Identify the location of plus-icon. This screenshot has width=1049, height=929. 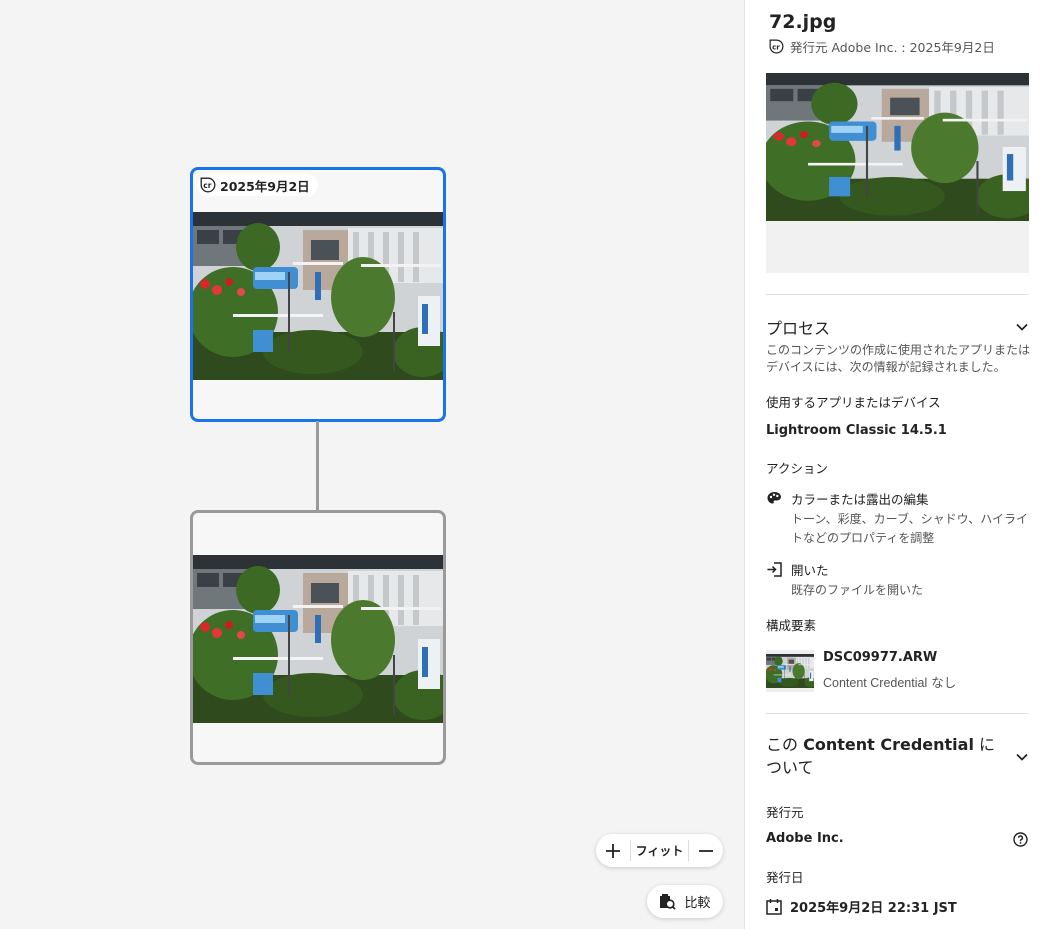
(613, 850).